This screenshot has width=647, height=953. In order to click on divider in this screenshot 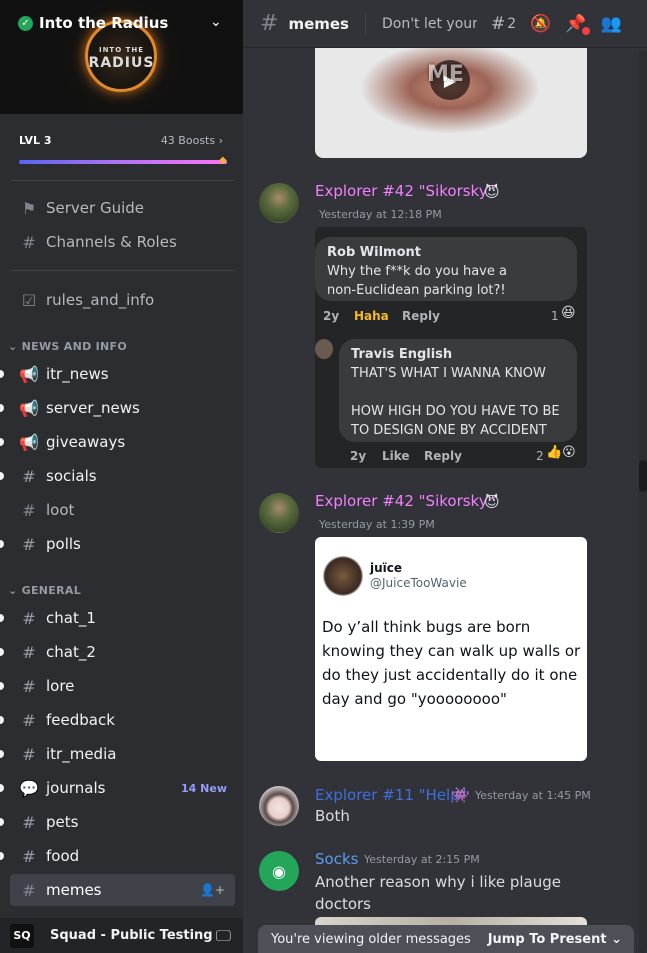, I will do `click(122, 270)`.